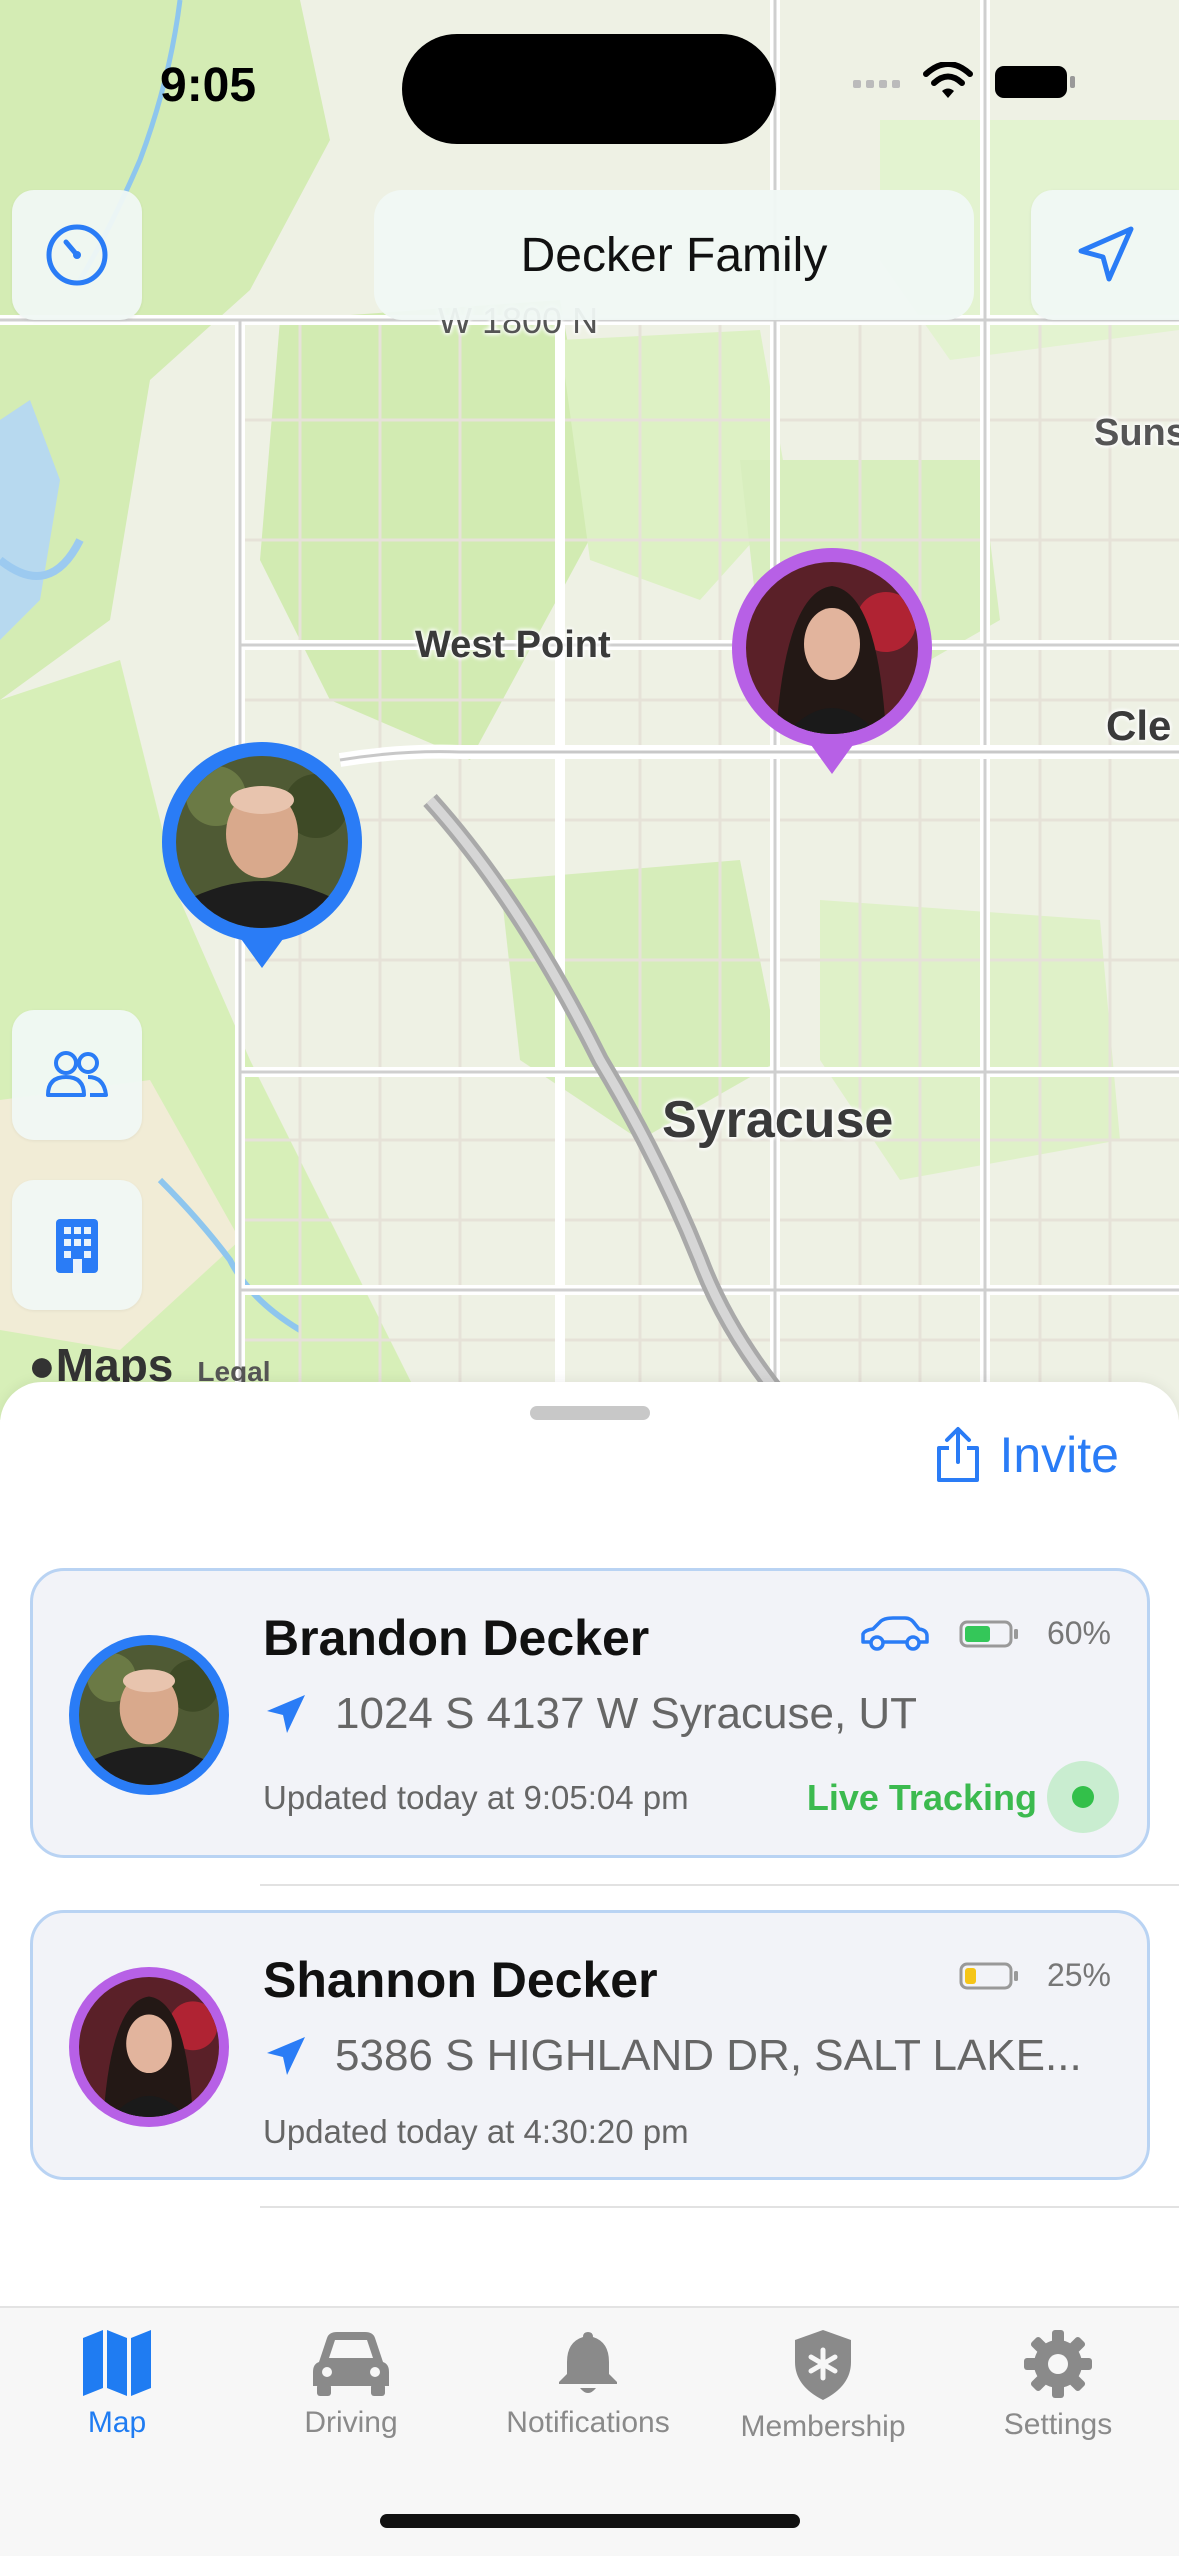  I want to click on history-button, so click(77, 255).